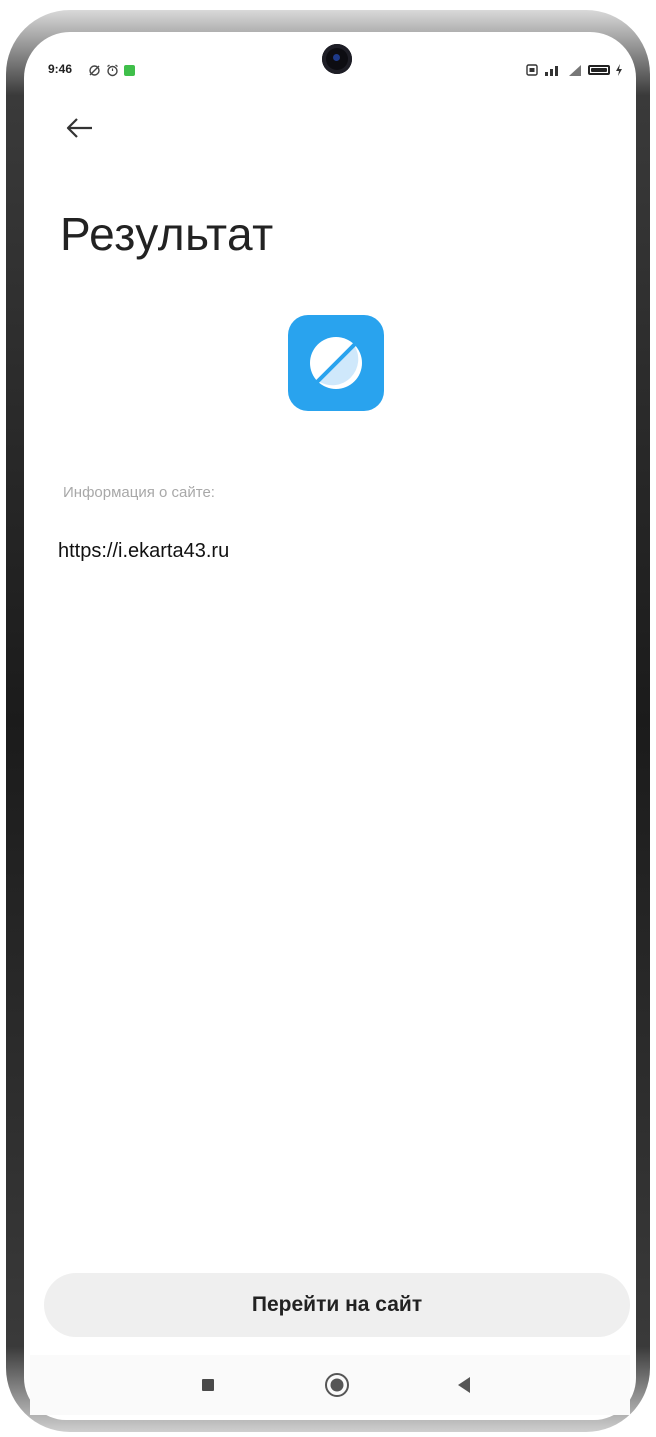 The height and width of the screenshot is (1437, 656). What do you see at coordinates (144, 551) in the screenshot?
I see `site-url: https://i.ekarta43.ru` at bounding box center [144, 551].